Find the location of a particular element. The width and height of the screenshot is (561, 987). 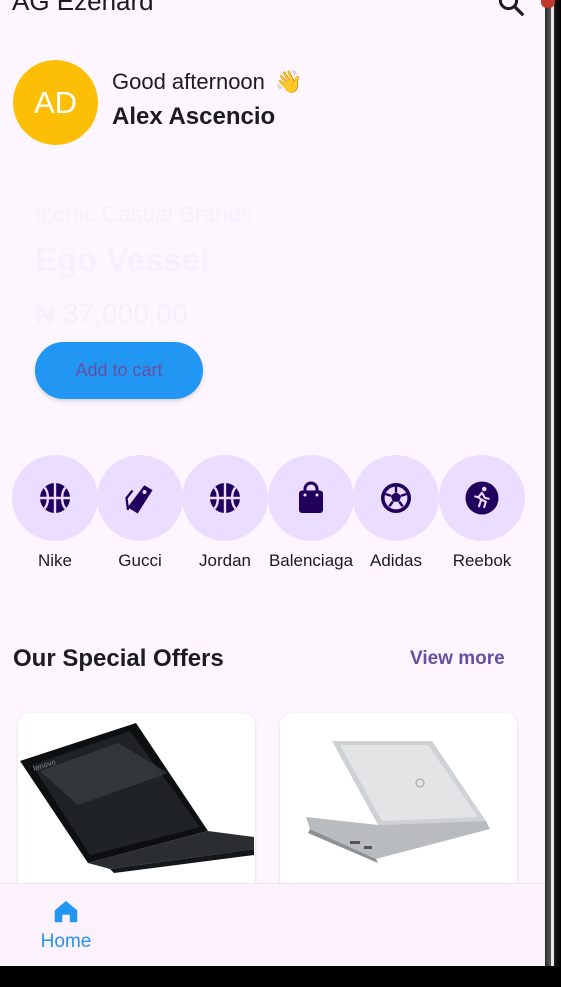

brand-label: Nike is located at coordinates (54, 560).